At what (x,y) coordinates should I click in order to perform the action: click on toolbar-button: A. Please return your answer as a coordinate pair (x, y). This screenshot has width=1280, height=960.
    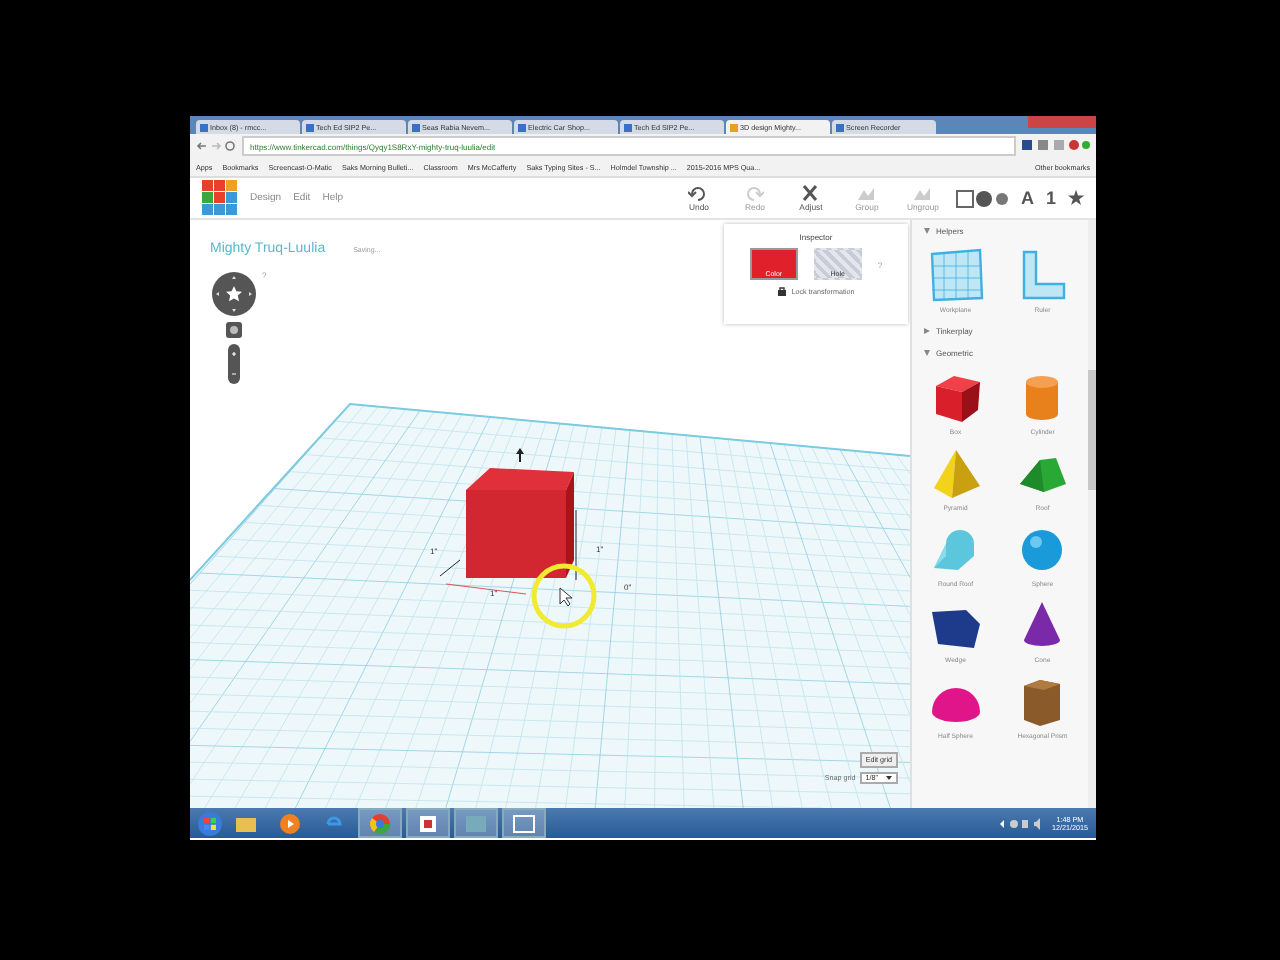
    Looking at the image, I should click on (1027, 198).